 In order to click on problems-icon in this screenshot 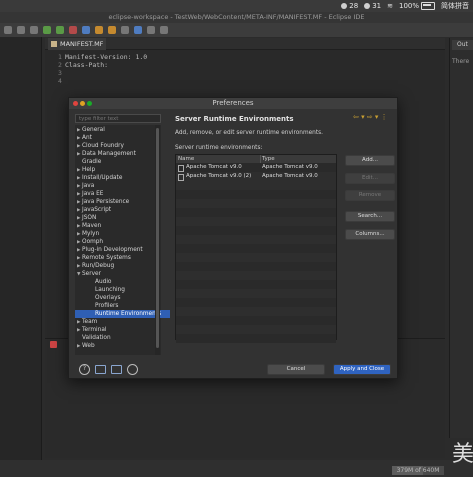, I will do `click(53, 344)`.